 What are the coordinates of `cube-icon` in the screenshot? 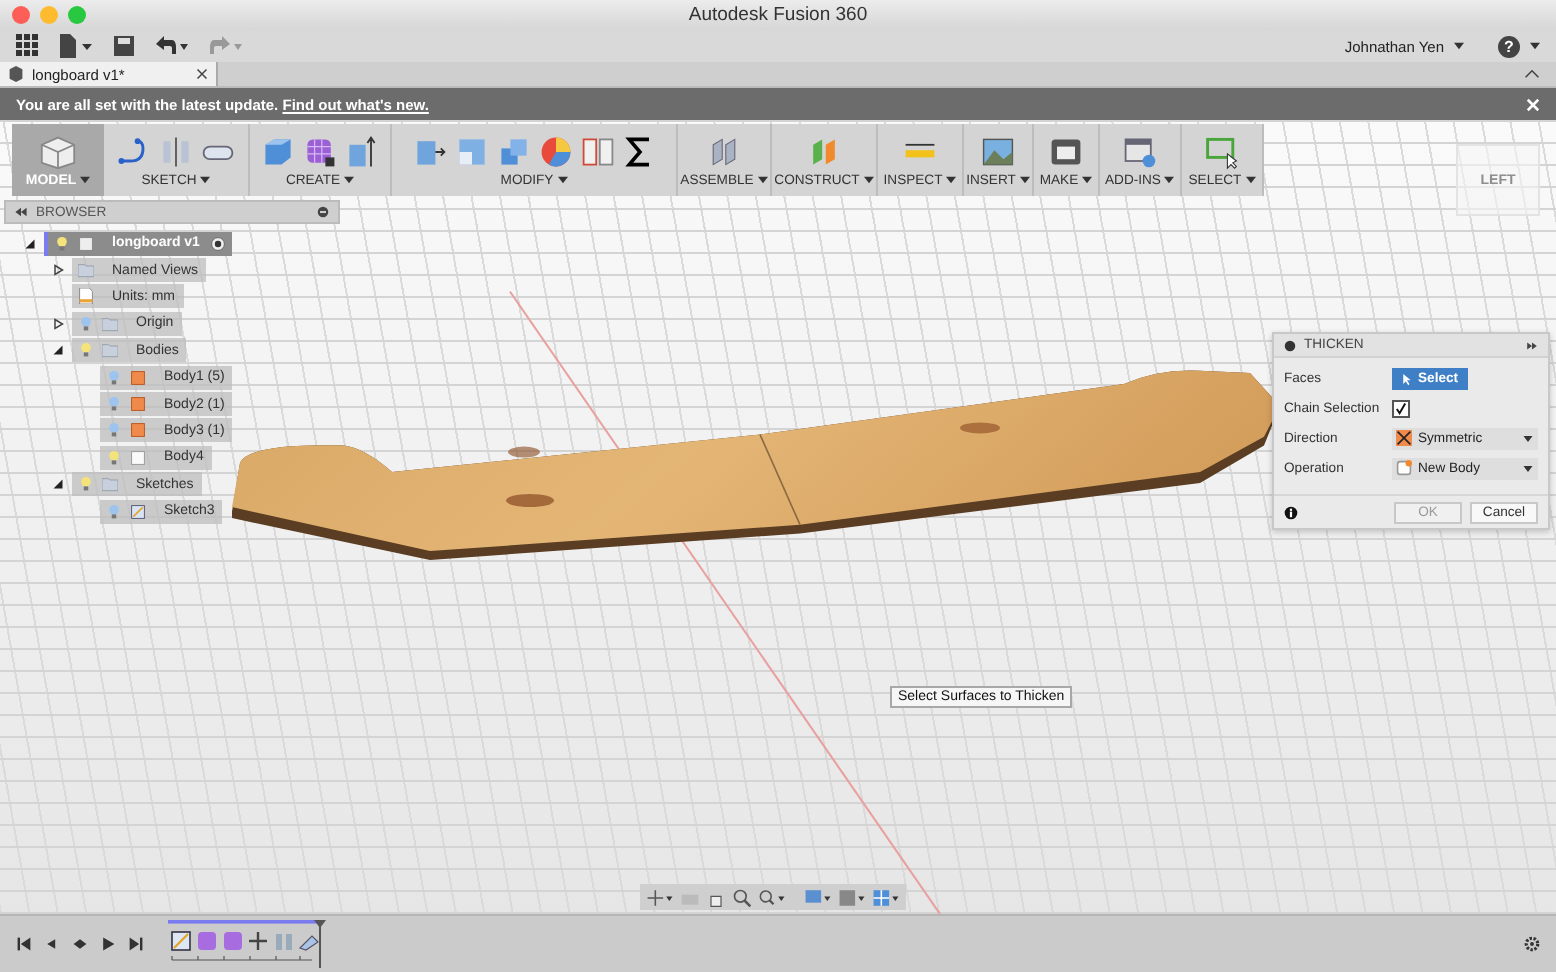 It's located at (58, 151).